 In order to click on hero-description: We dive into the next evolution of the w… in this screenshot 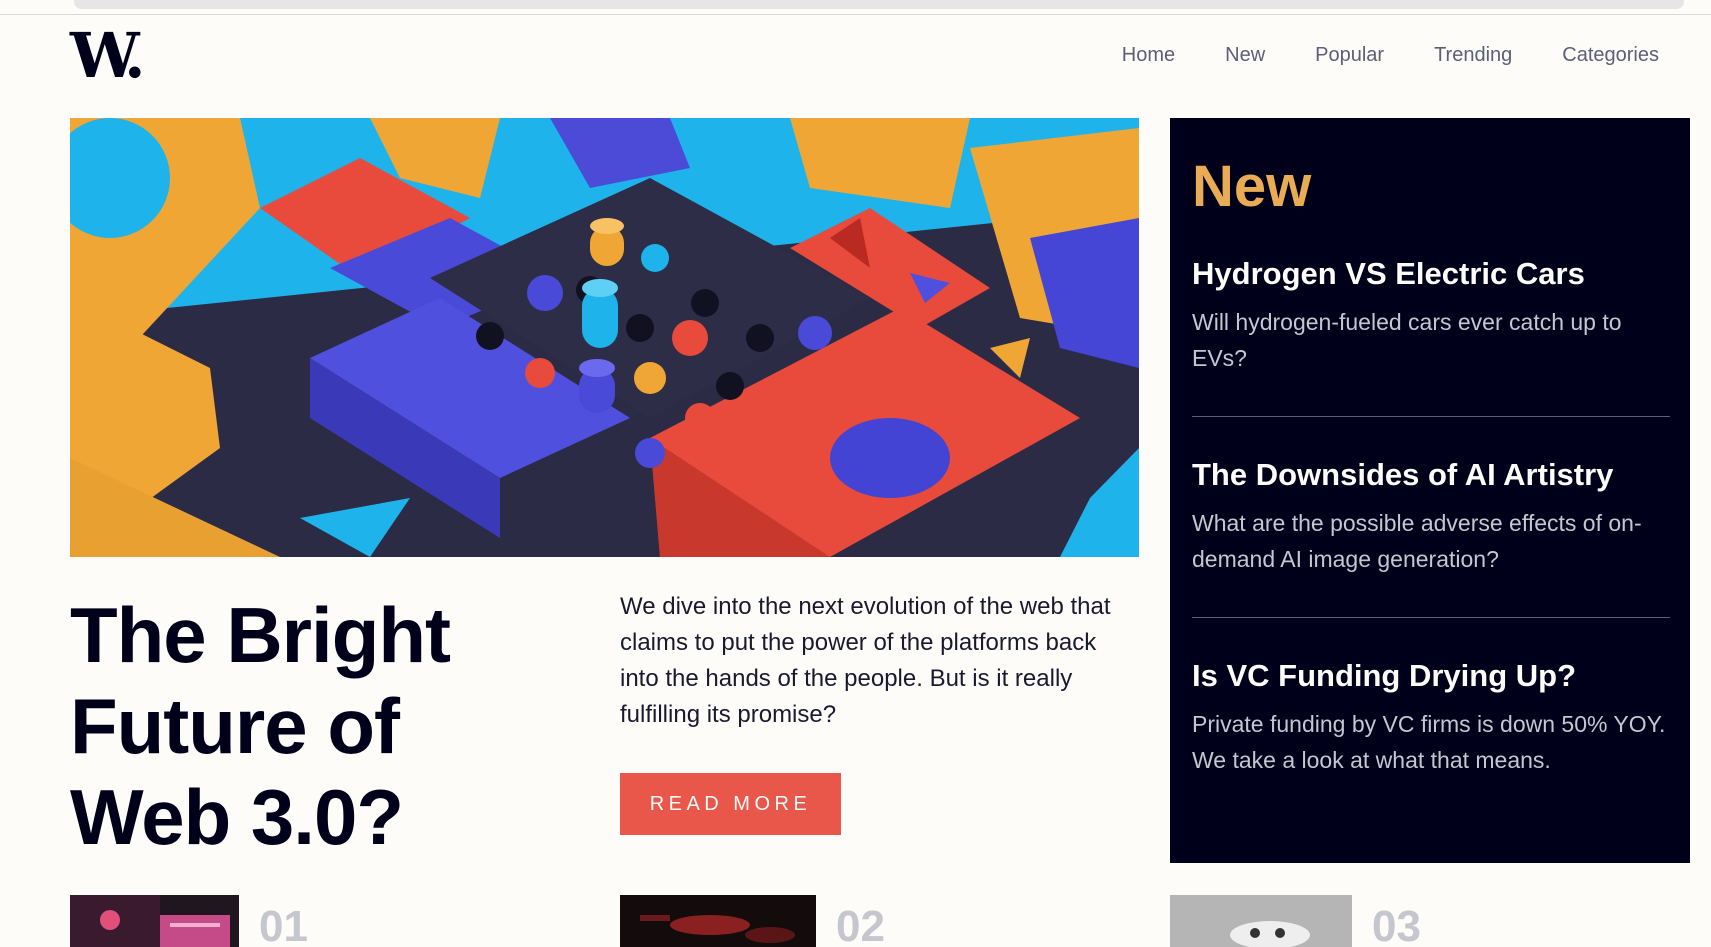, I will do `click(865, 660)`.